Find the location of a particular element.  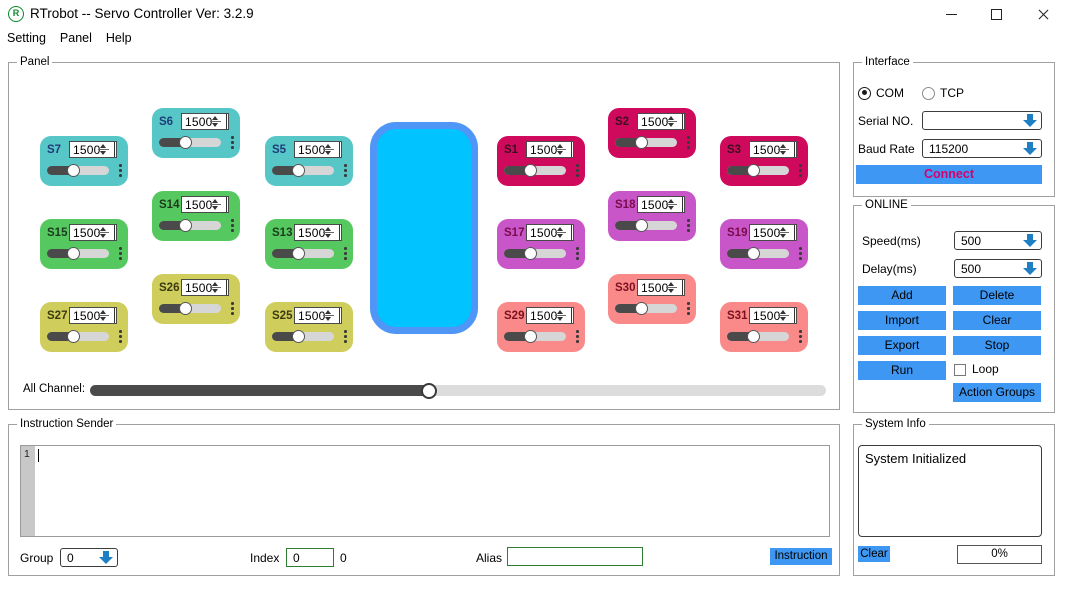

delete-button: Delete is located at coordinates (997, 295).